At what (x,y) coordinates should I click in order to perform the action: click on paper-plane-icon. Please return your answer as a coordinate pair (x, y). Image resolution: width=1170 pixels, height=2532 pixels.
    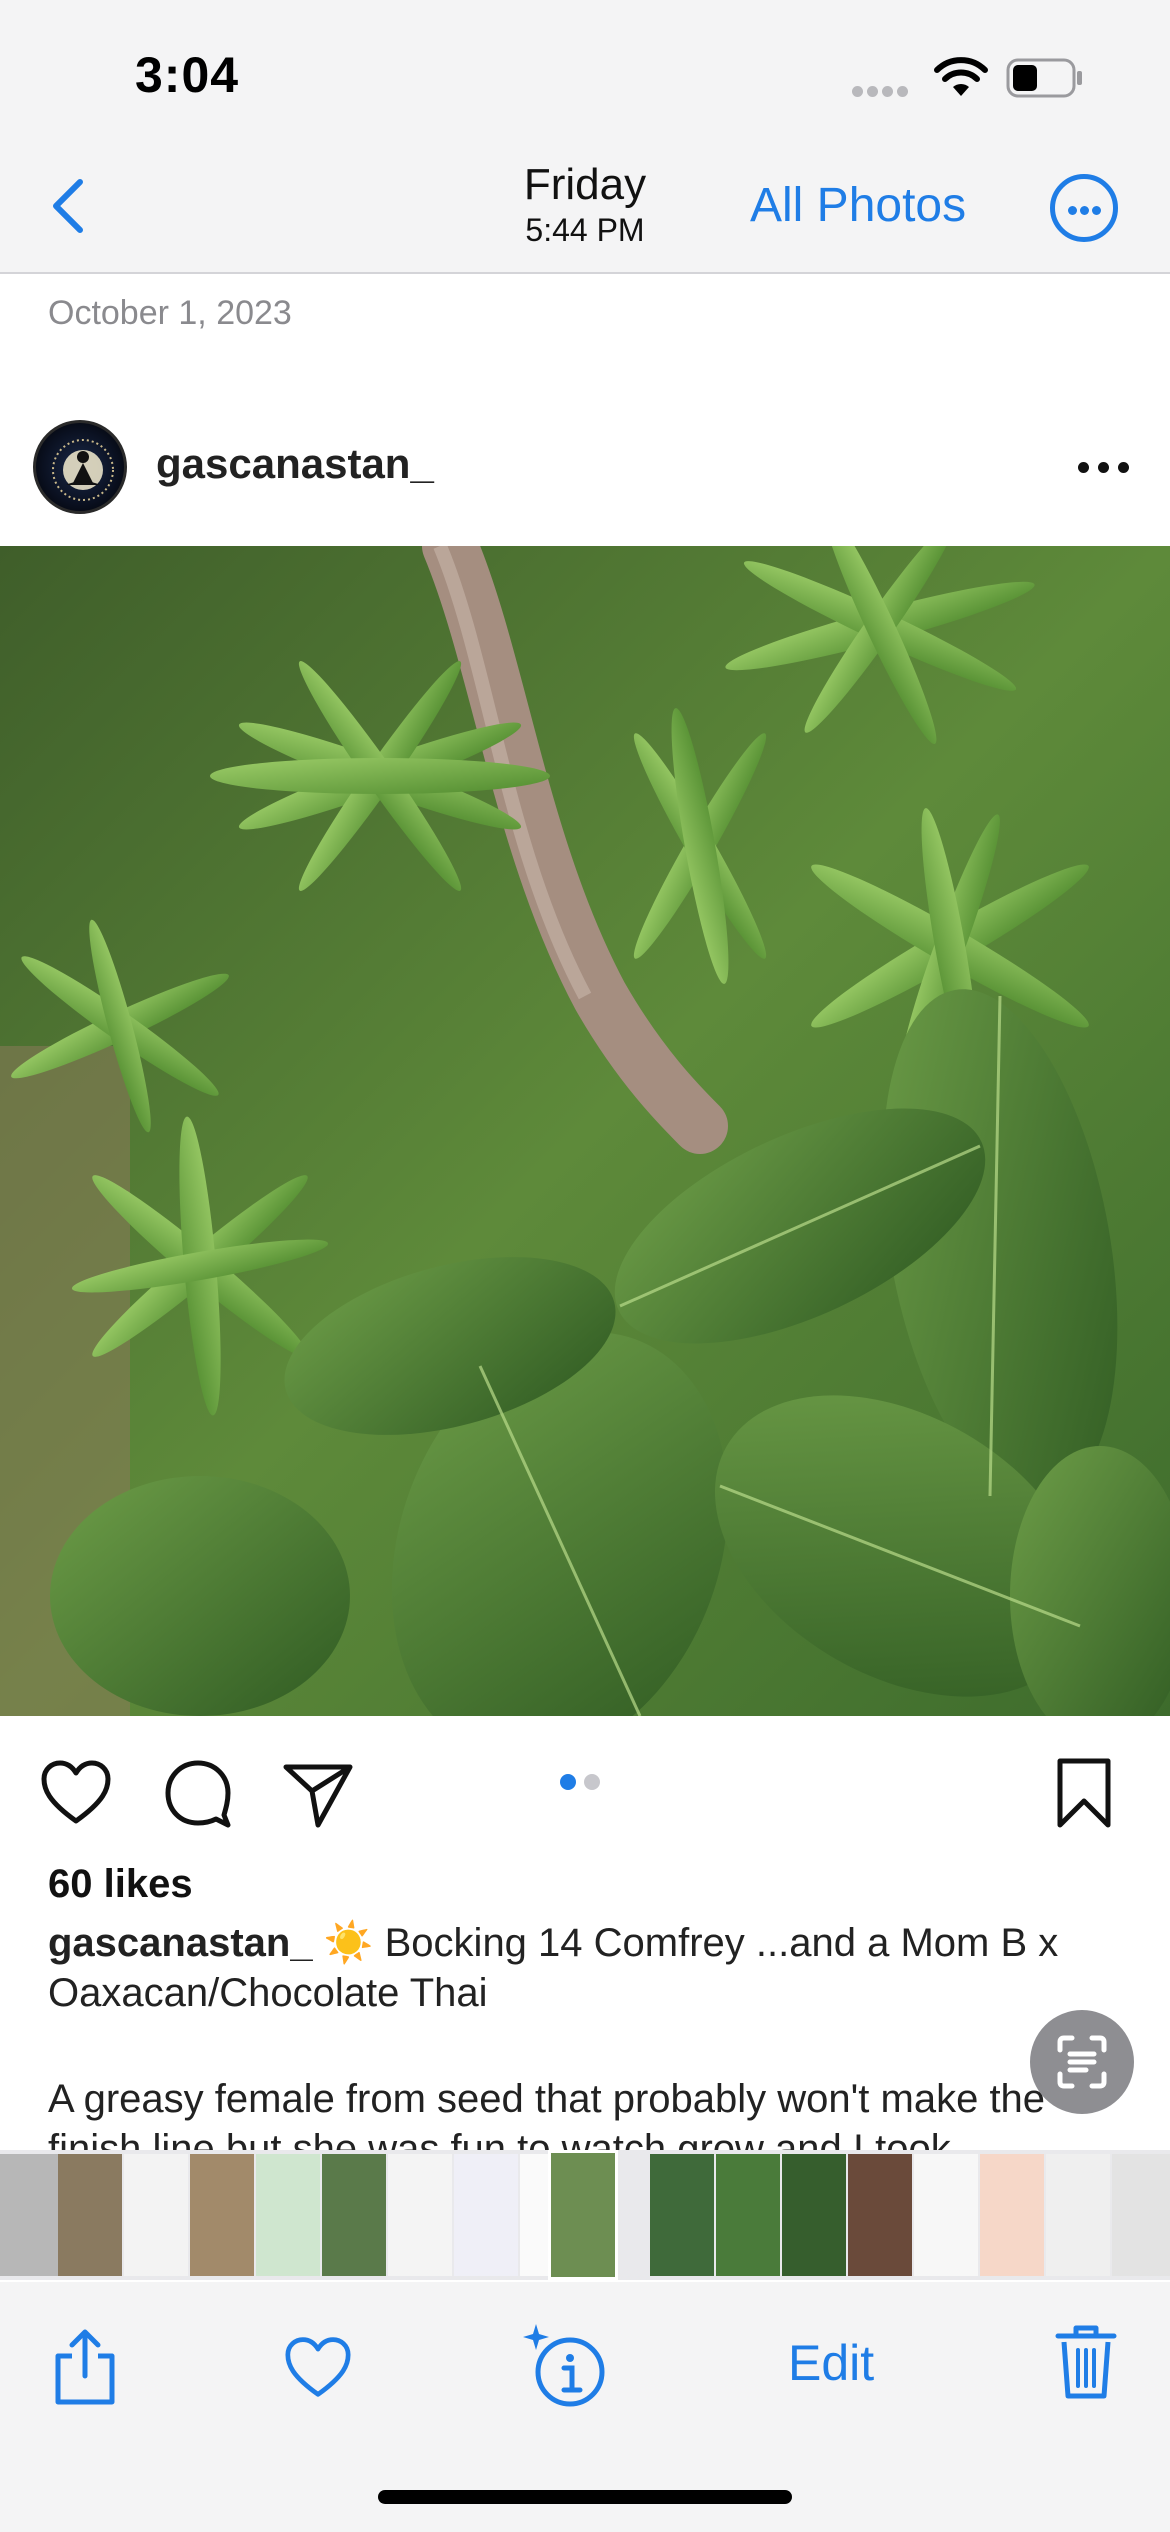
    Looking at the image, I should click on (318, 1793).